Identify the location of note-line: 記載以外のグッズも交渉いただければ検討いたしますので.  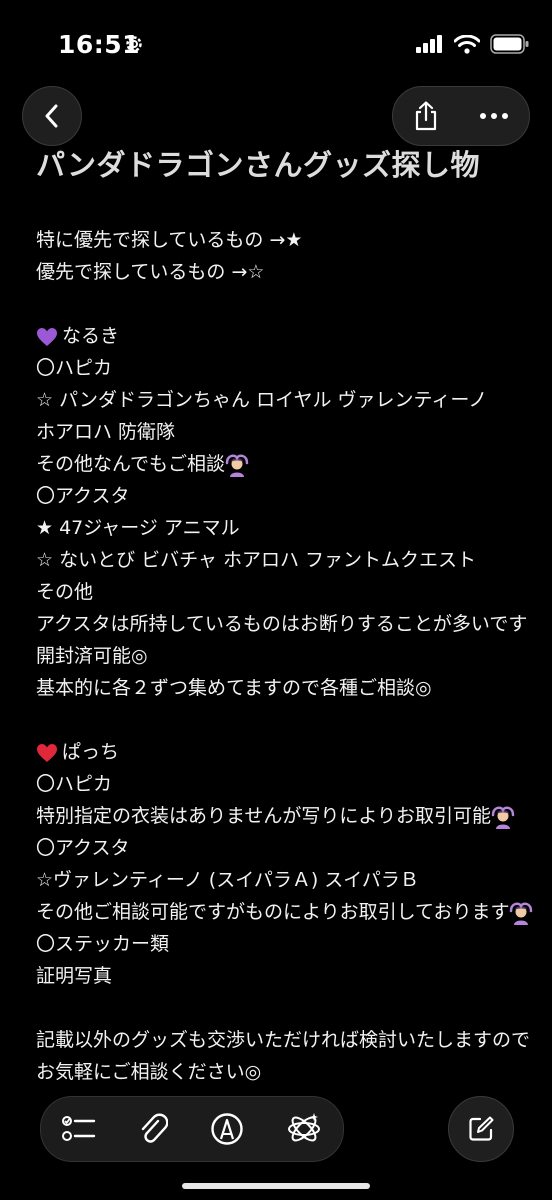
(283, 1040).